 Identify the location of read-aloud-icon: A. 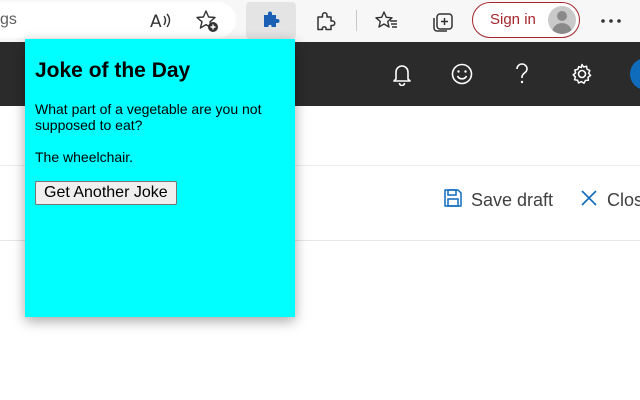
(161, 21).